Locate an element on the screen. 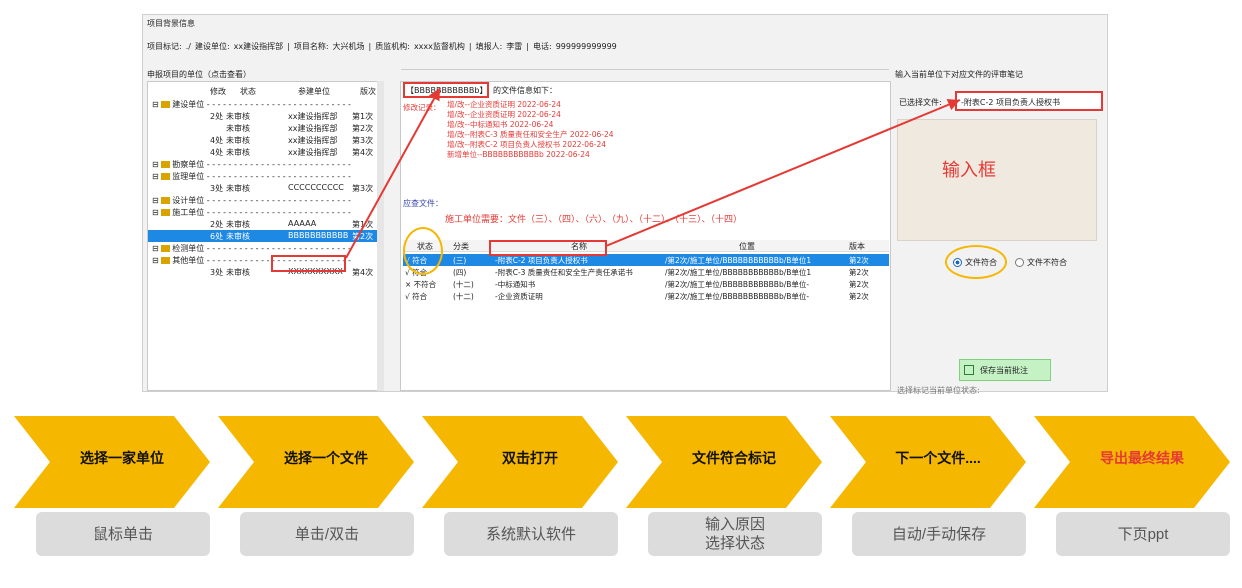 This screenshot has height=588, width=1242. radio-file-bad: 文件不符合 is located at coordinates (1041, 262).